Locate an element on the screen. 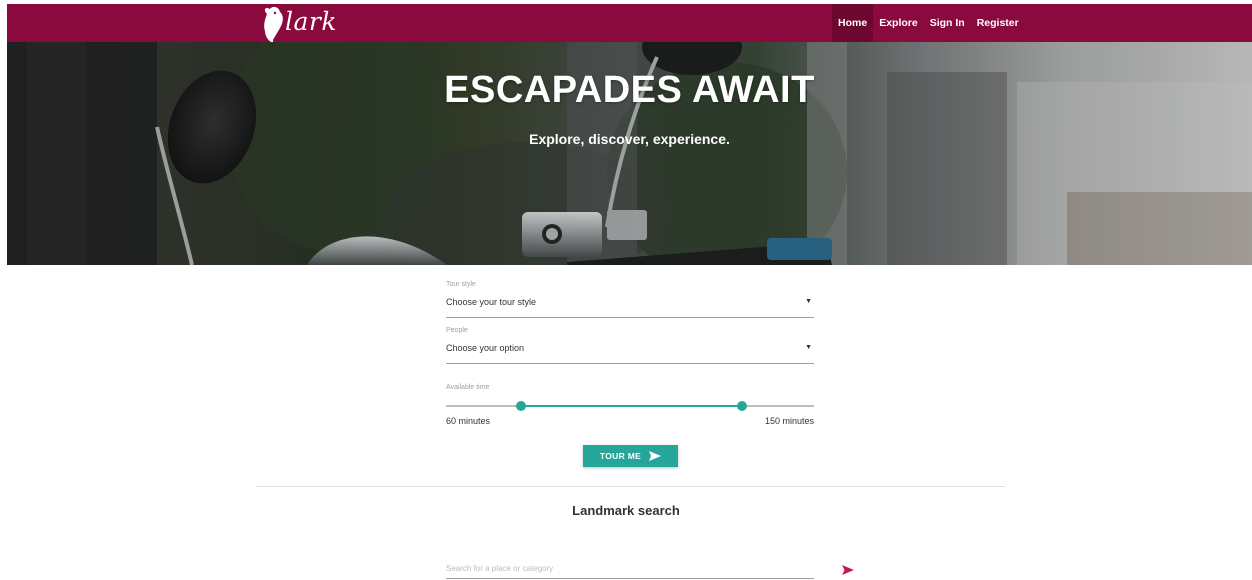 The image size is (1252, 580). time-slider-min-value: 60 minutes is located at coordinates (468, 421).